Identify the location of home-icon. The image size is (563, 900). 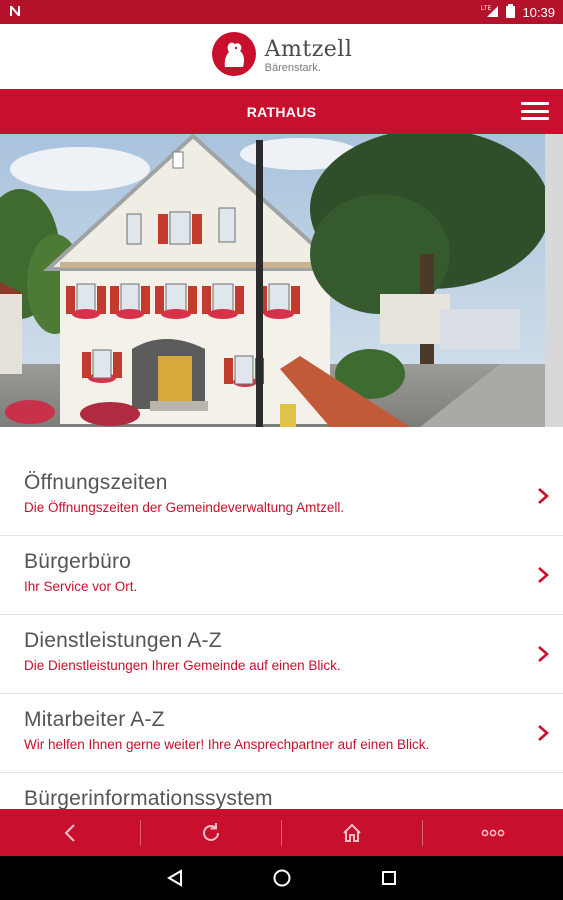
(352, 832).